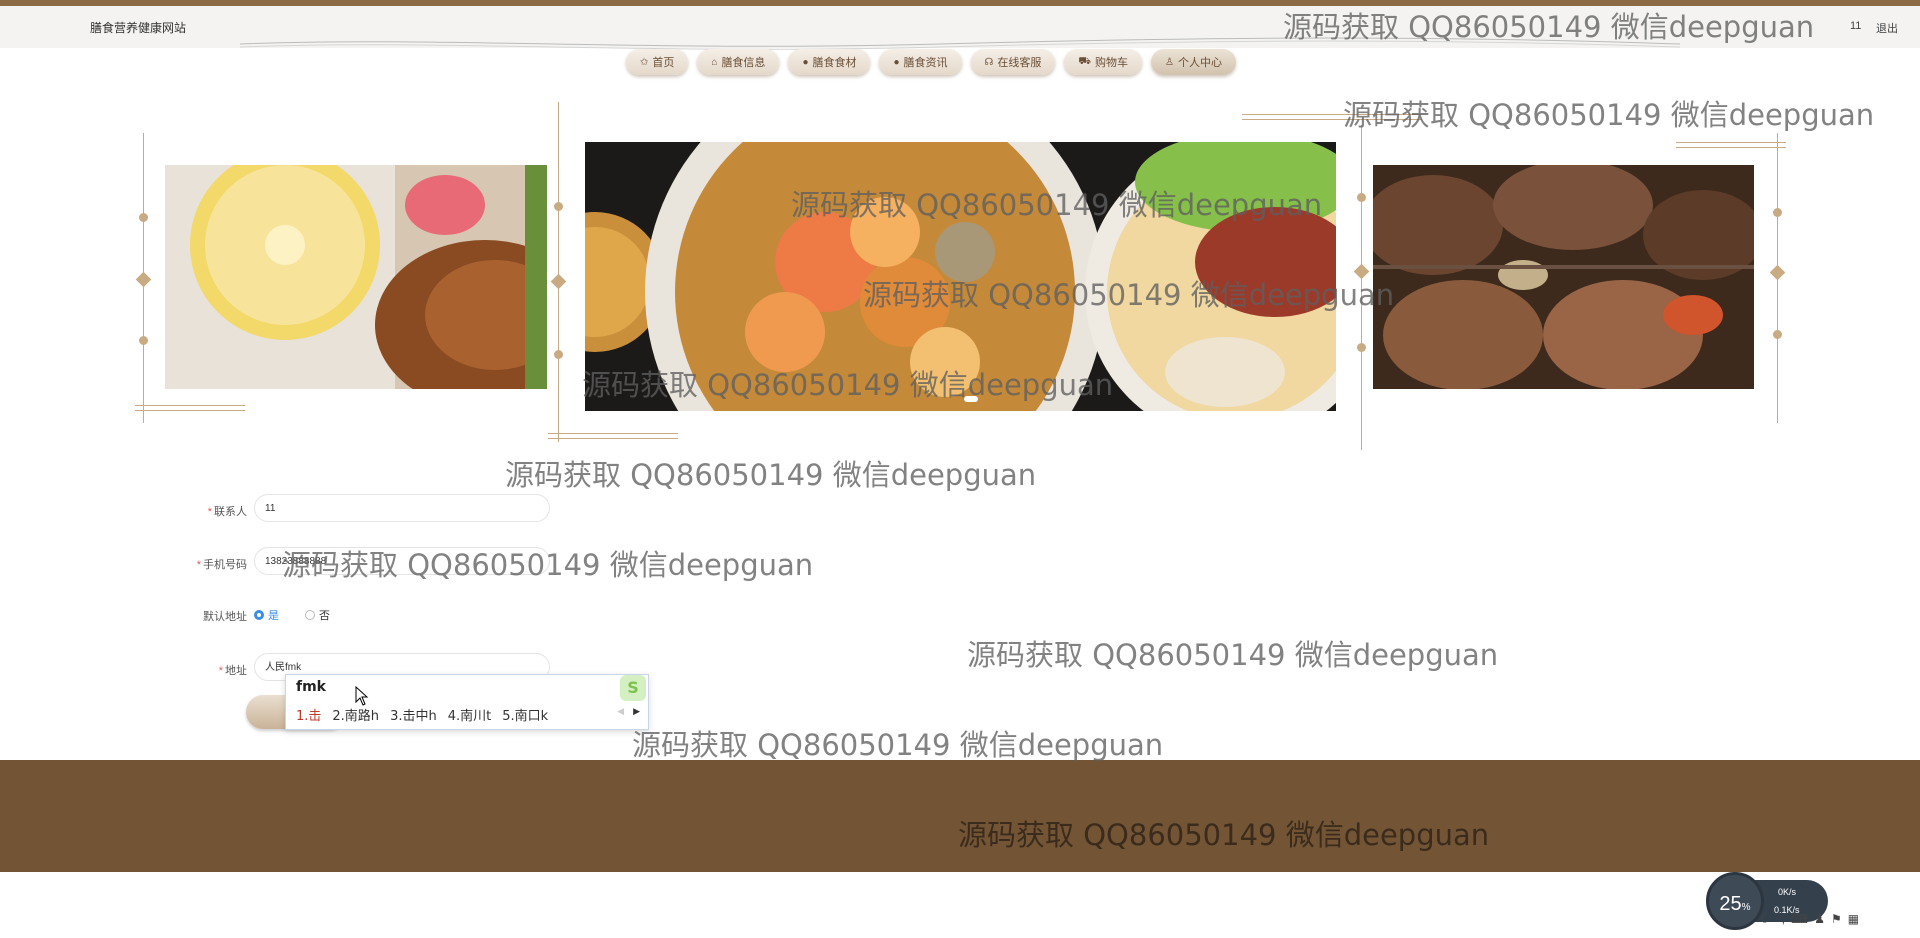 The image size is (1920, 938). What do you see at coordinates (355, 714) in the screenshot?
I see `ime-candidate: 2.南路h` at bounding box center [355, 714].